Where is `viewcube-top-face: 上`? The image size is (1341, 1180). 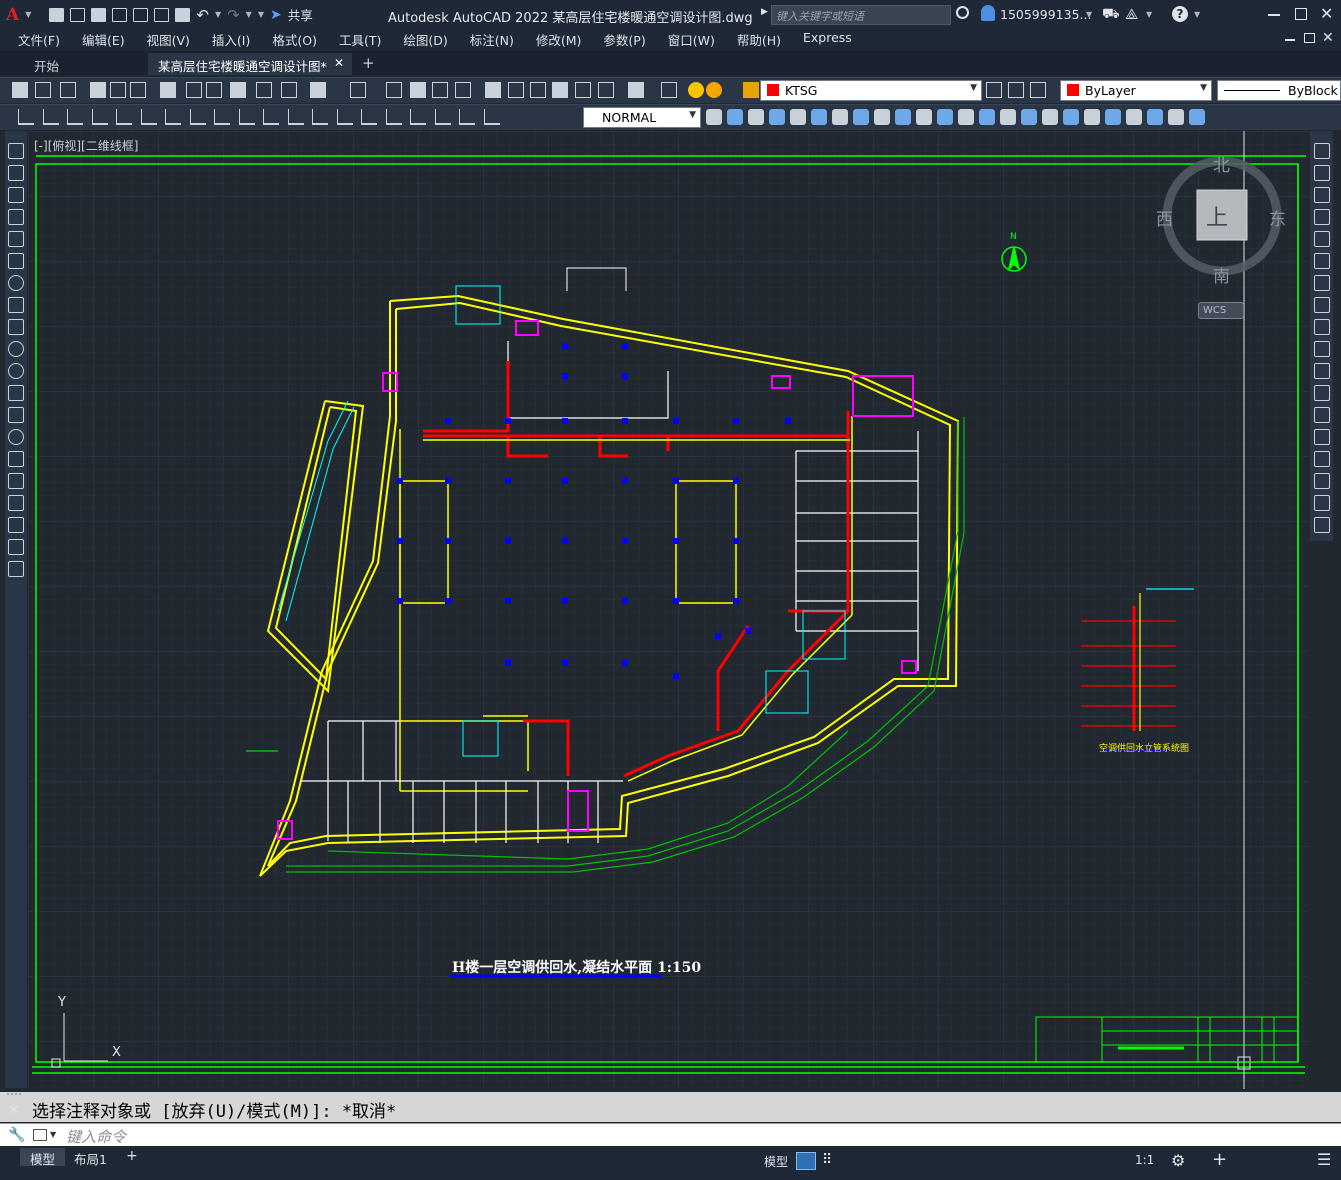 viewcube-top-face: 上 is located at coordinates (1217, 216).